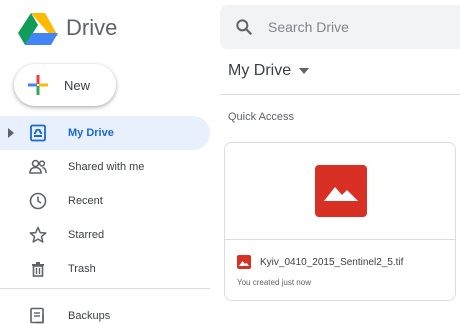  I want to click on card-divider, so click(340, 239).